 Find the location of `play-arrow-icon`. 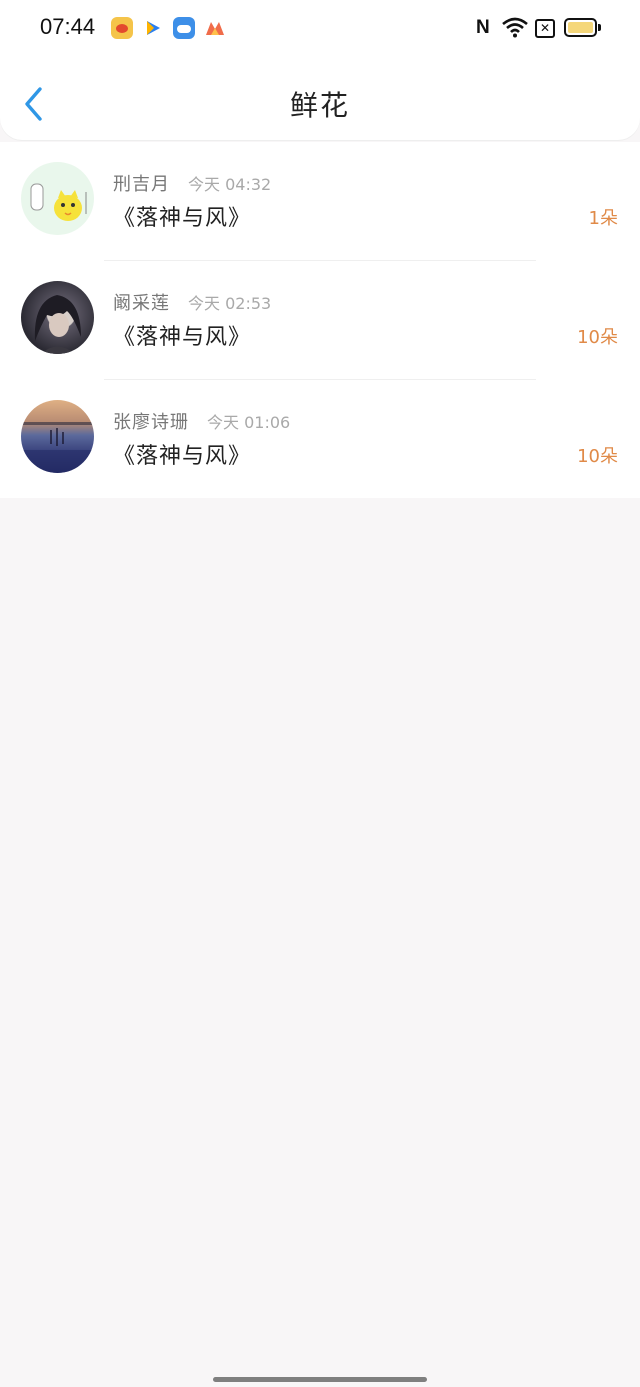

play-arrow-icon is located at coordinates (153, 28).